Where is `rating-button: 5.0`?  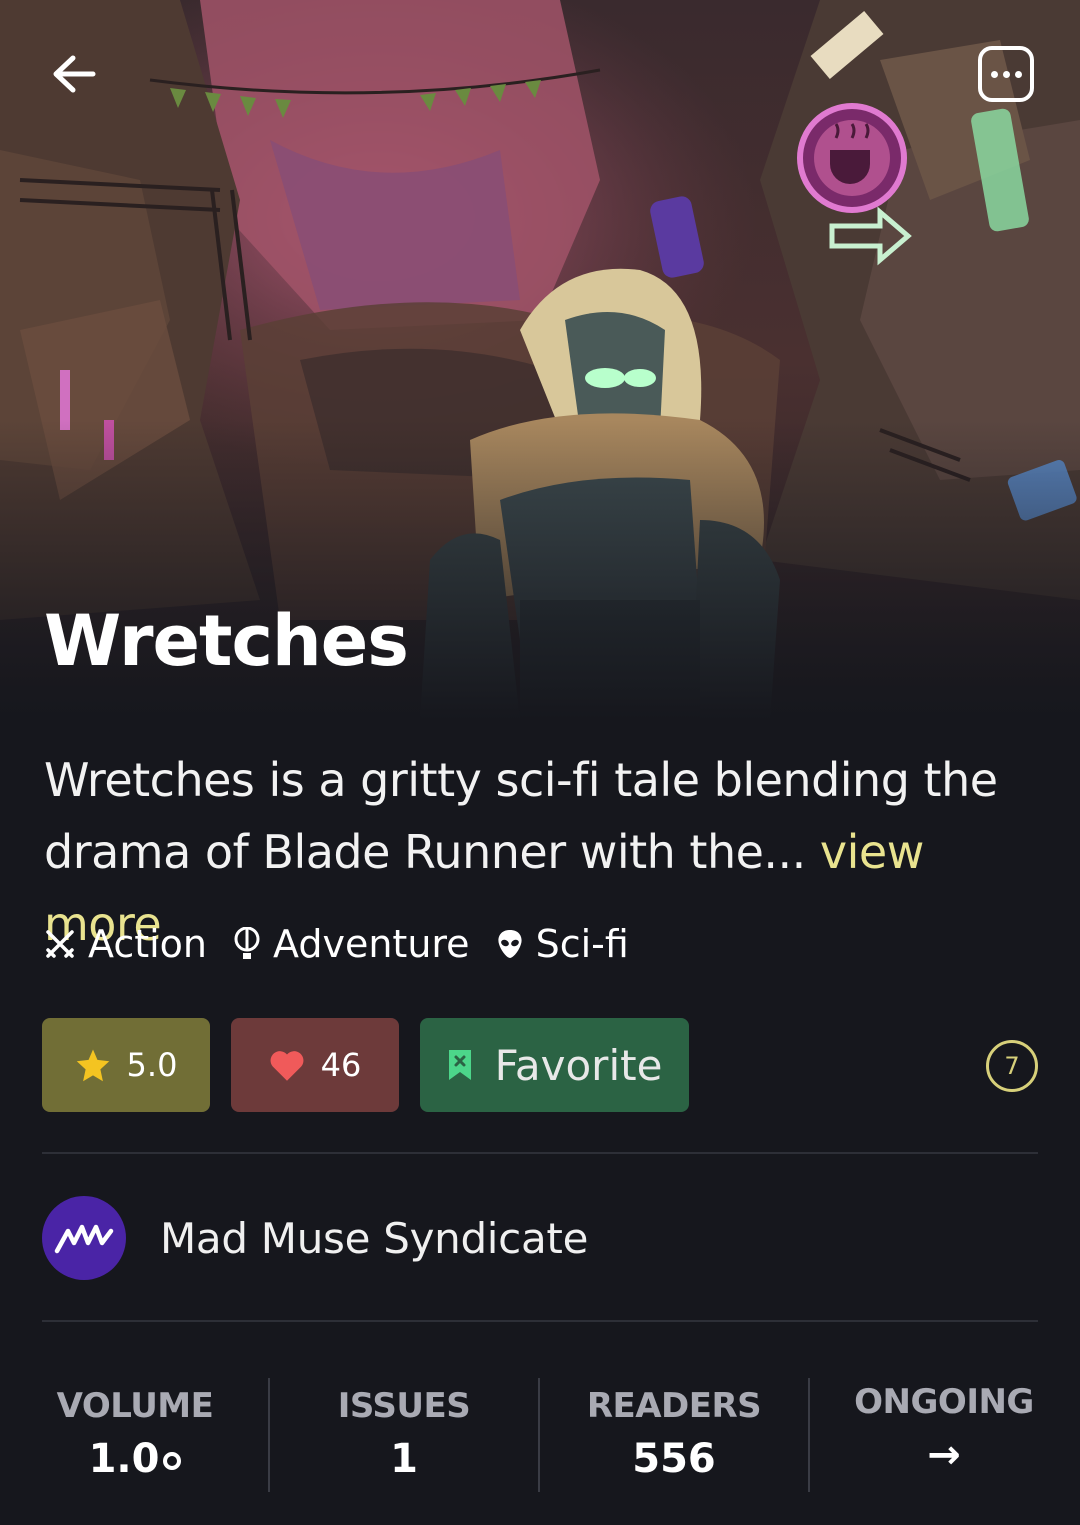 rating-button: 5.0 is located at coordinates (126, 1065).